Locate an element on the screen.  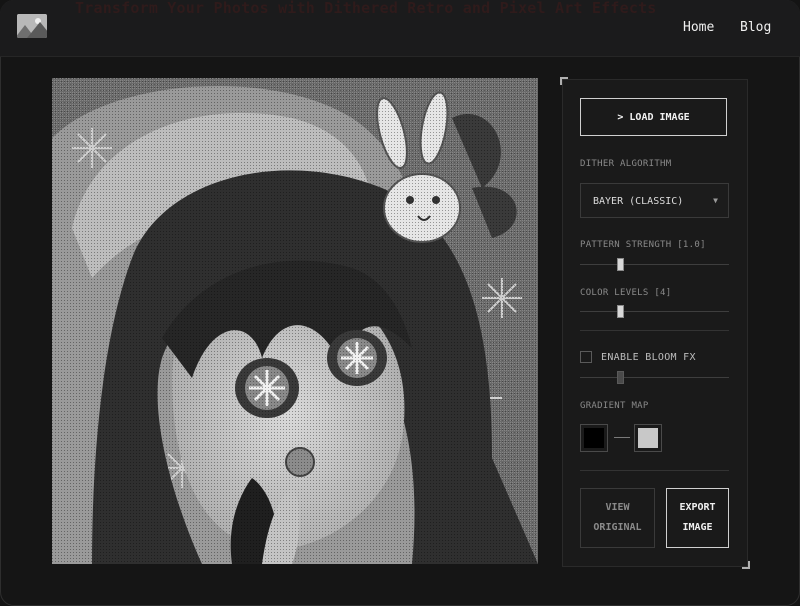
gradient-start-color is located at coordinates (594, 438).